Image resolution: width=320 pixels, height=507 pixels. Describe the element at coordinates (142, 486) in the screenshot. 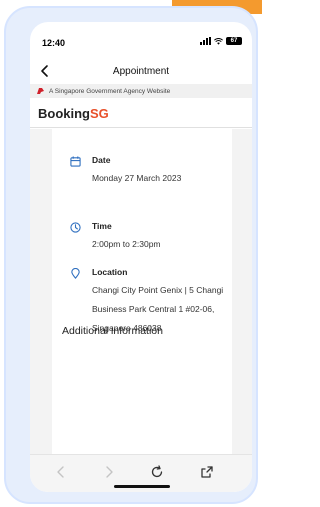

I see `home-indicator` at that location.